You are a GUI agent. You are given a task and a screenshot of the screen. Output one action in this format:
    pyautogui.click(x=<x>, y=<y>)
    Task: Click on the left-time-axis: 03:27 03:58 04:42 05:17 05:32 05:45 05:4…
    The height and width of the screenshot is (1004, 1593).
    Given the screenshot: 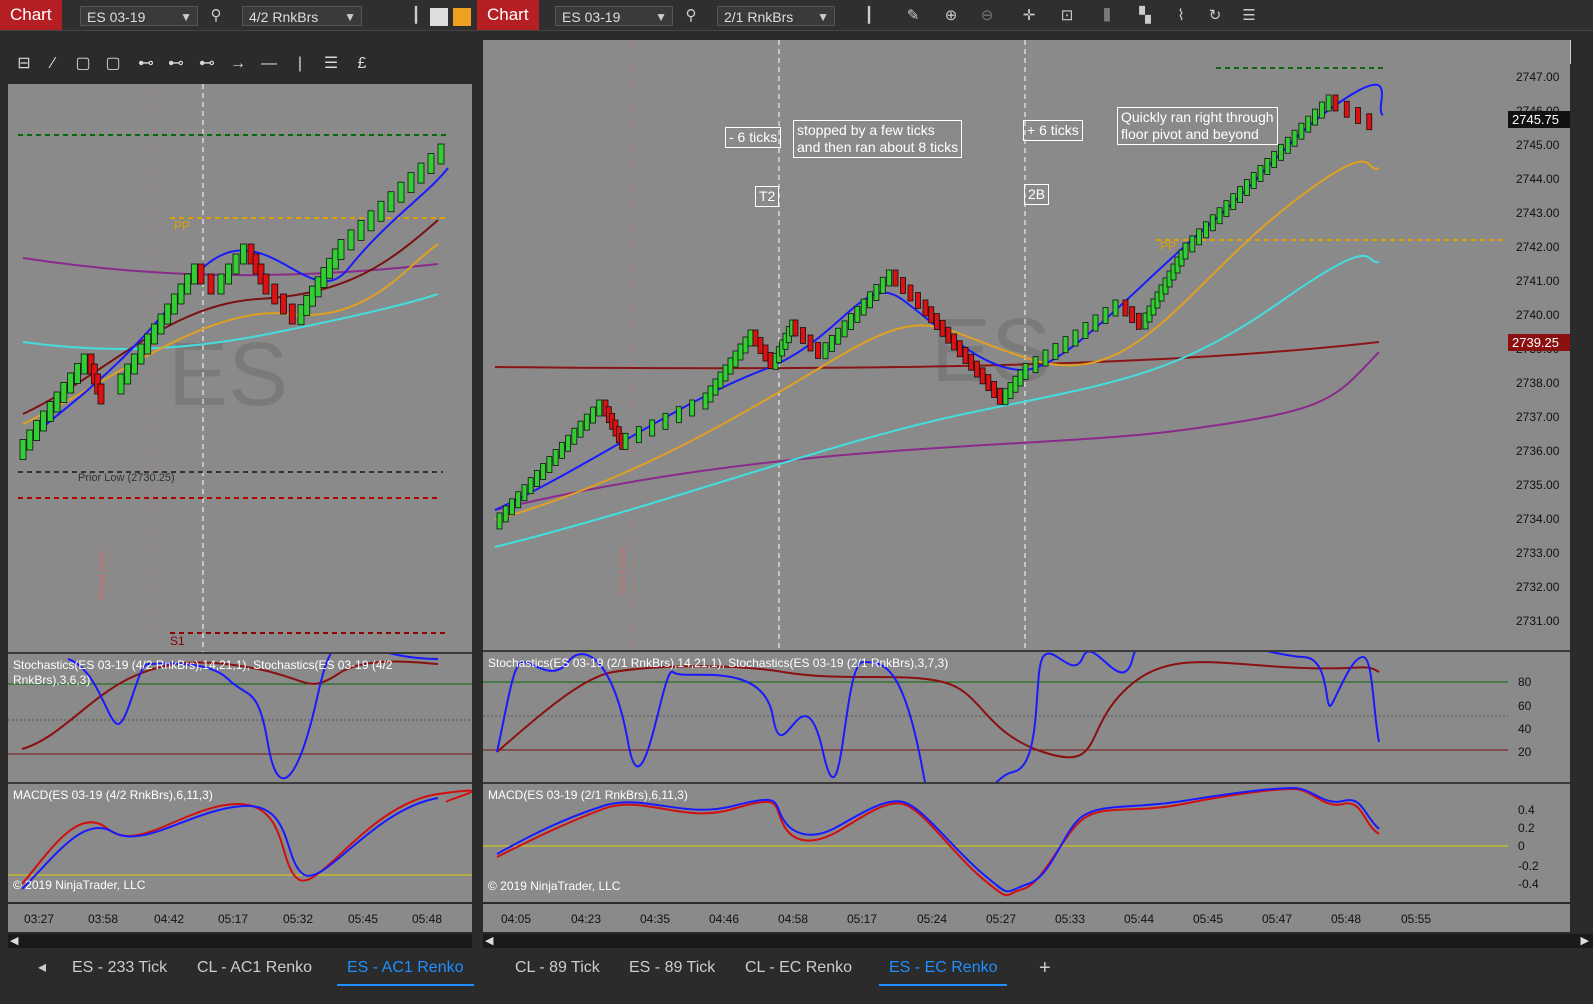 What is the action you would take?
    pyautogui.click(x=240, y=918)
    